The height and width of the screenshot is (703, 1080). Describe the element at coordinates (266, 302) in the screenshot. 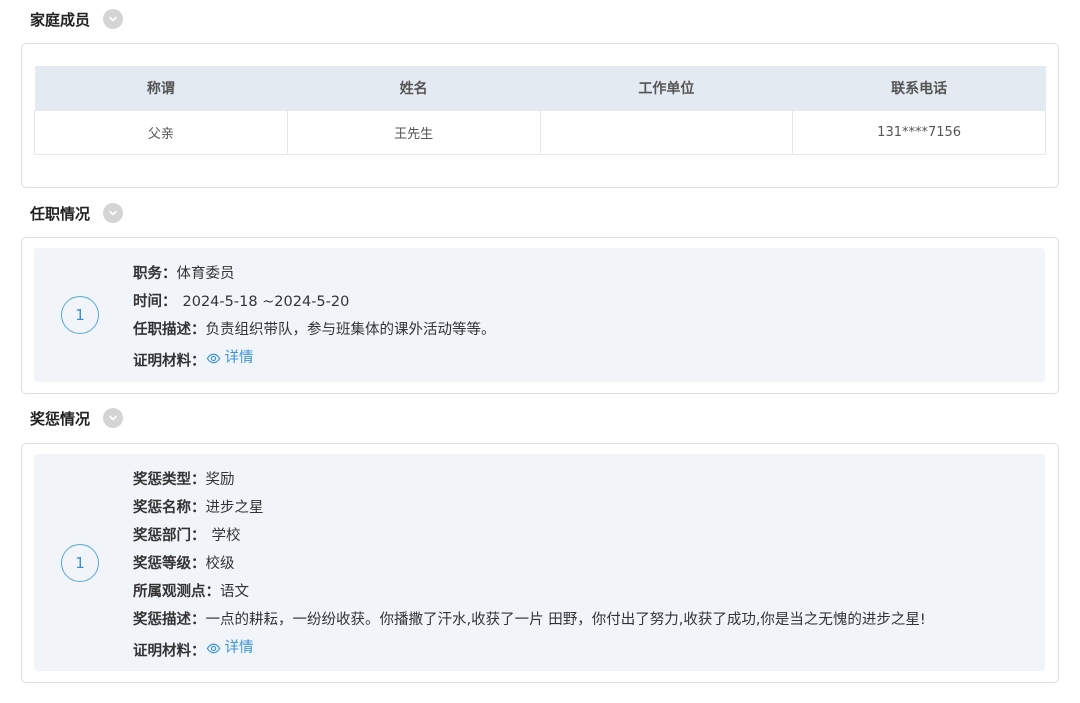

I see `time-value: 2024-5-18 ~2024-5-20` at that location.